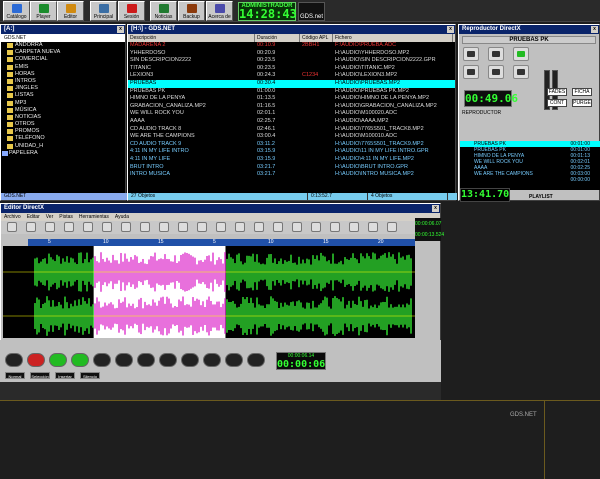 This screenshot has height=479, width=600. I want to click on tree-item: PAPELERA, so click(63, 153).